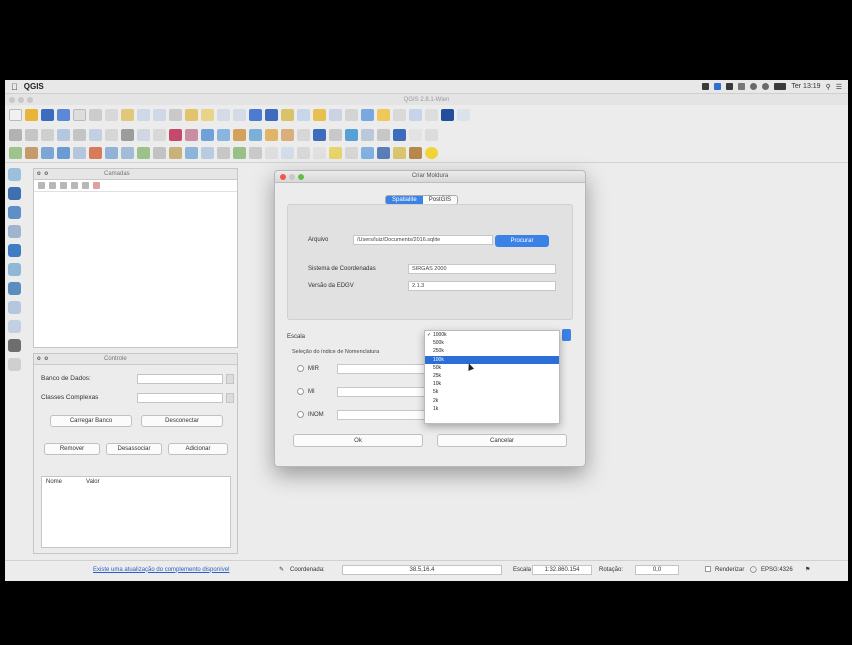 The image size is (852, 645). What do you see at coordinates (180, 398) in the screenshot?
I see `classes-select` at bounding box center [180, 398].